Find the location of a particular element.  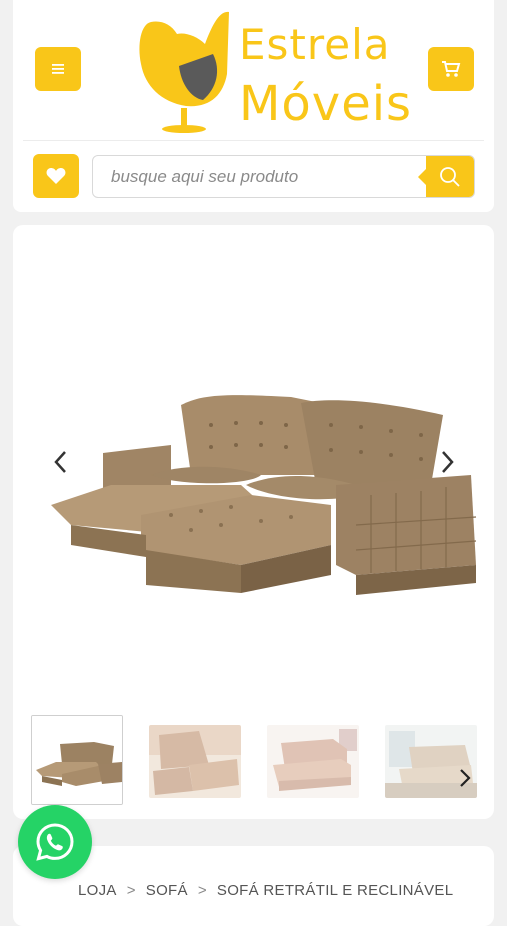

logo: Estrela Móveis is located at coordinates (271, 70).